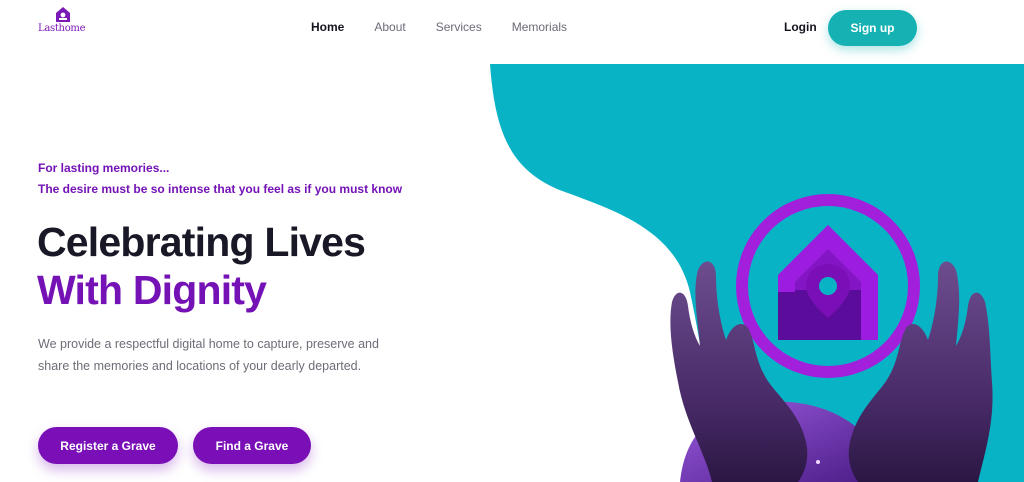 This screenshot has height=482, width=1024. Describe the element at coordinates (800, 27) in the screenshot. I see `login-link: Login` at that location.